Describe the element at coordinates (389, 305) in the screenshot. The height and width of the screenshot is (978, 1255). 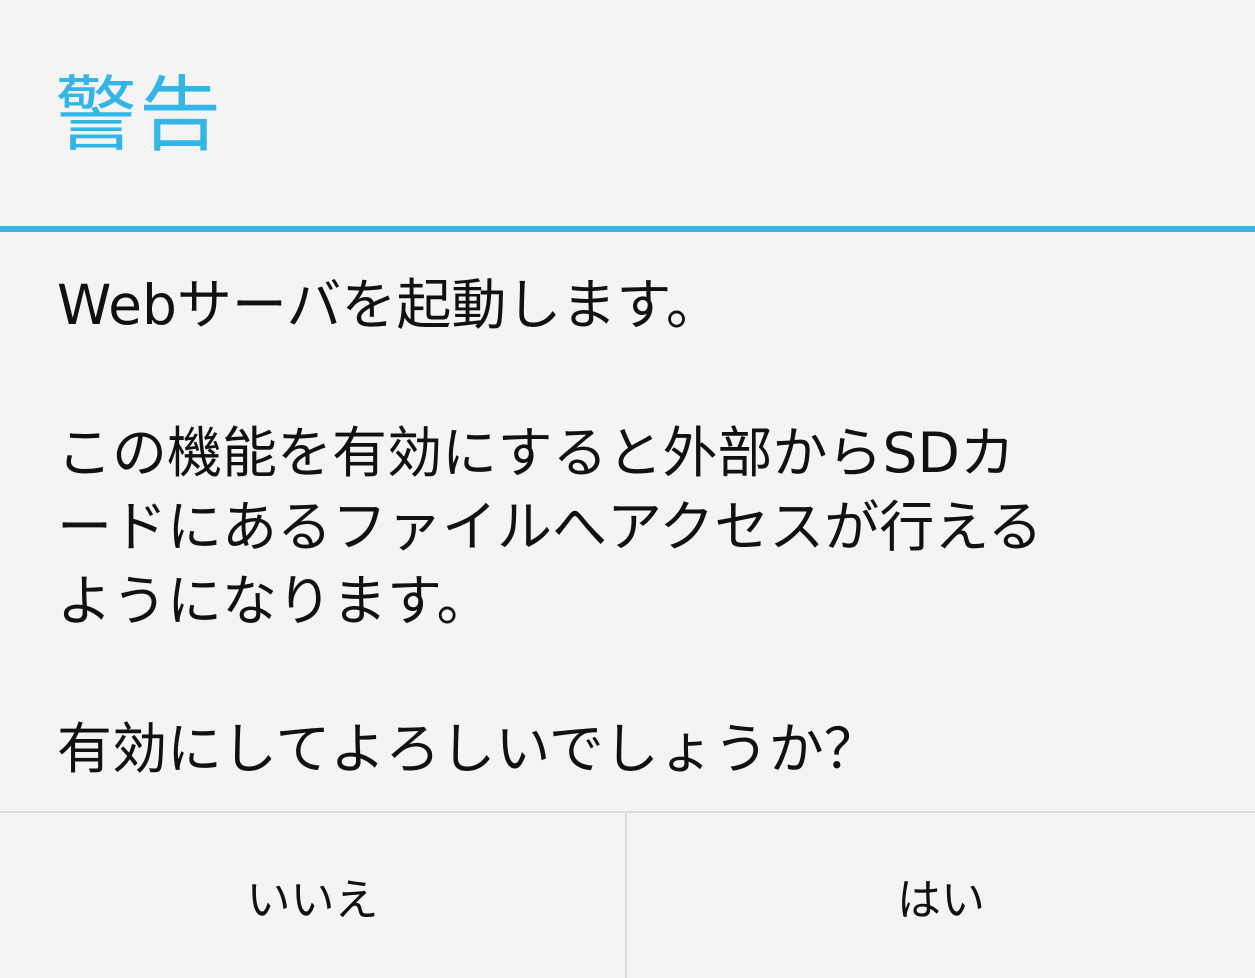
I see `message-line: Webサーバを起動します。` at that location.